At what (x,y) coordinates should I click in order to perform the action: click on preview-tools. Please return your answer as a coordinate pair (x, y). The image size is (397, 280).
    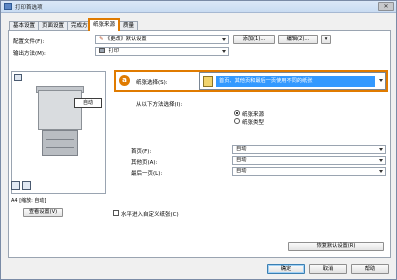
    Looking at the image, I should click on (25, 186).